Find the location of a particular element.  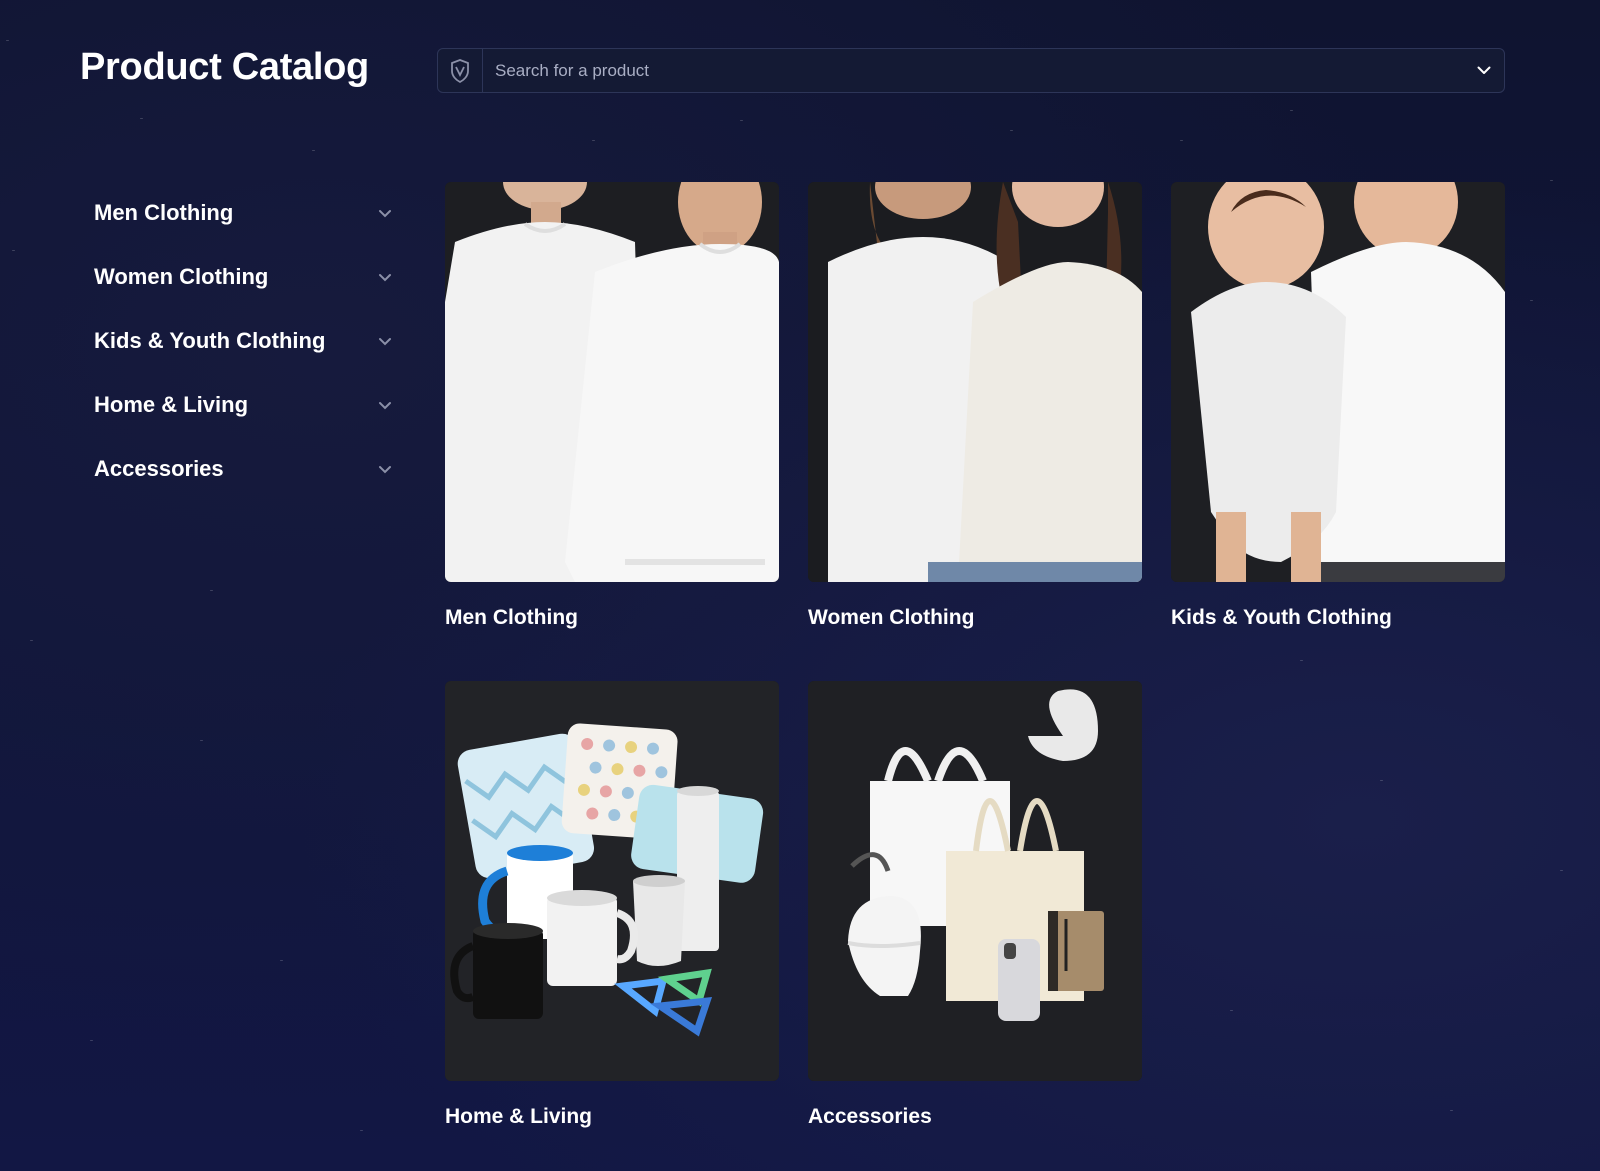

sidebar-item-label: Accessories is located at coordinates (159, 468).